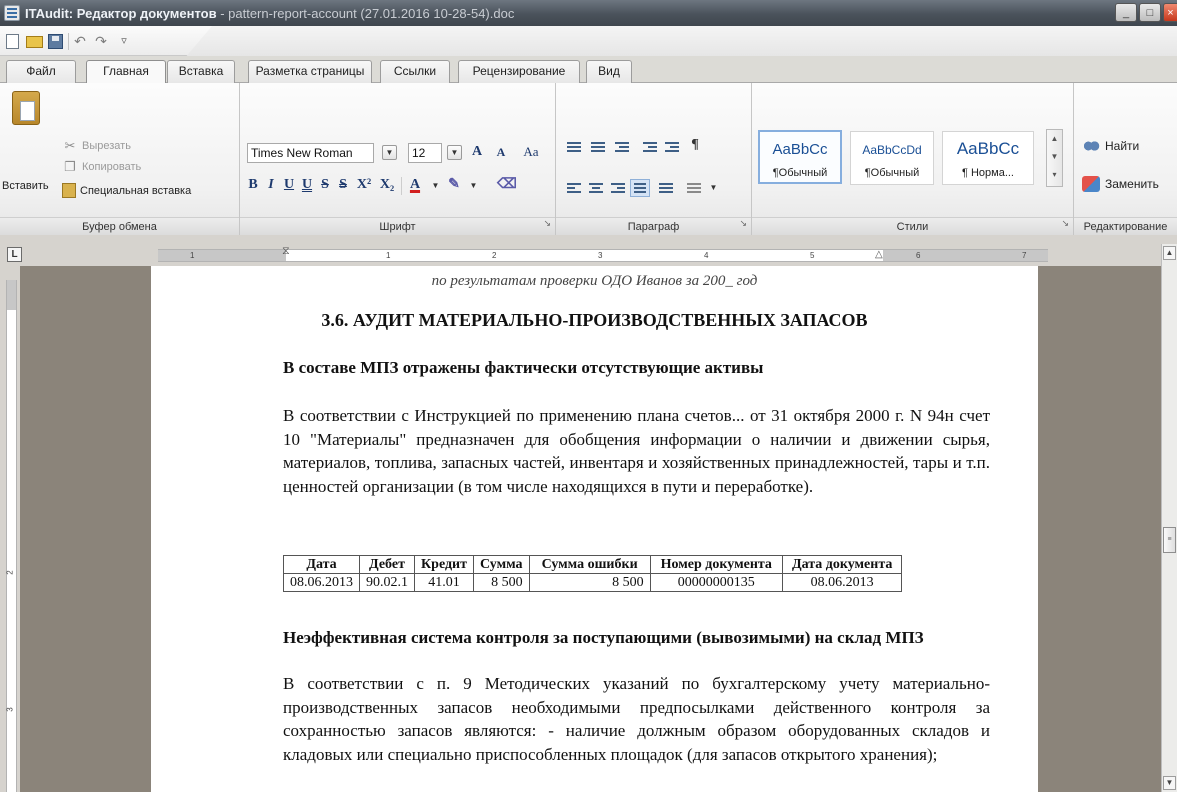  I want to click on tab-insert: Вставка, so click(201, 71).